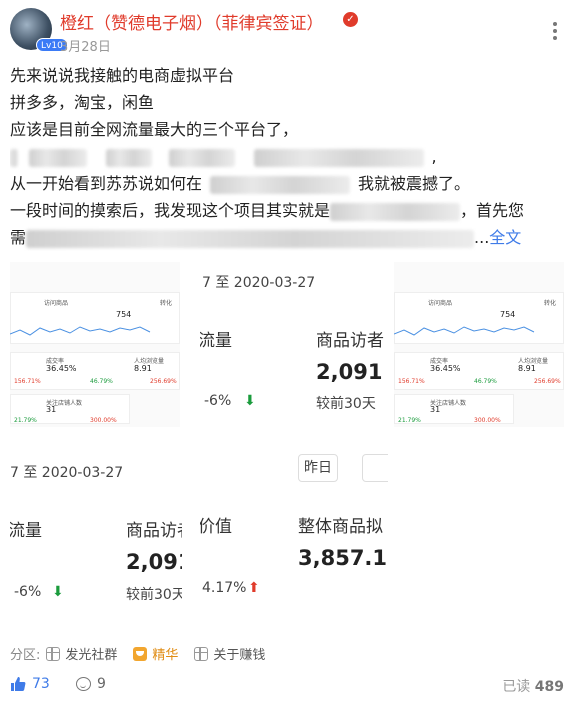  What do you see at coordinates (224, 588) in the screenshot?
I see `metric-change: 4.17%` at bounding box center [224, 588].